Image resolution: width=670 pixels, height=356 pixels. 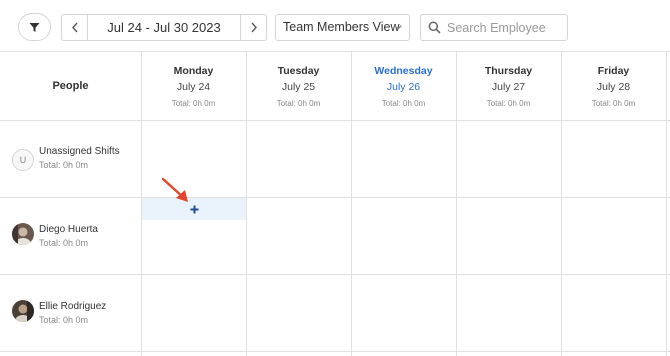 What do you see at coordinates (613, 71) in the screenshot?
I see `day-name: Friday` at bounding box center [613, 71].